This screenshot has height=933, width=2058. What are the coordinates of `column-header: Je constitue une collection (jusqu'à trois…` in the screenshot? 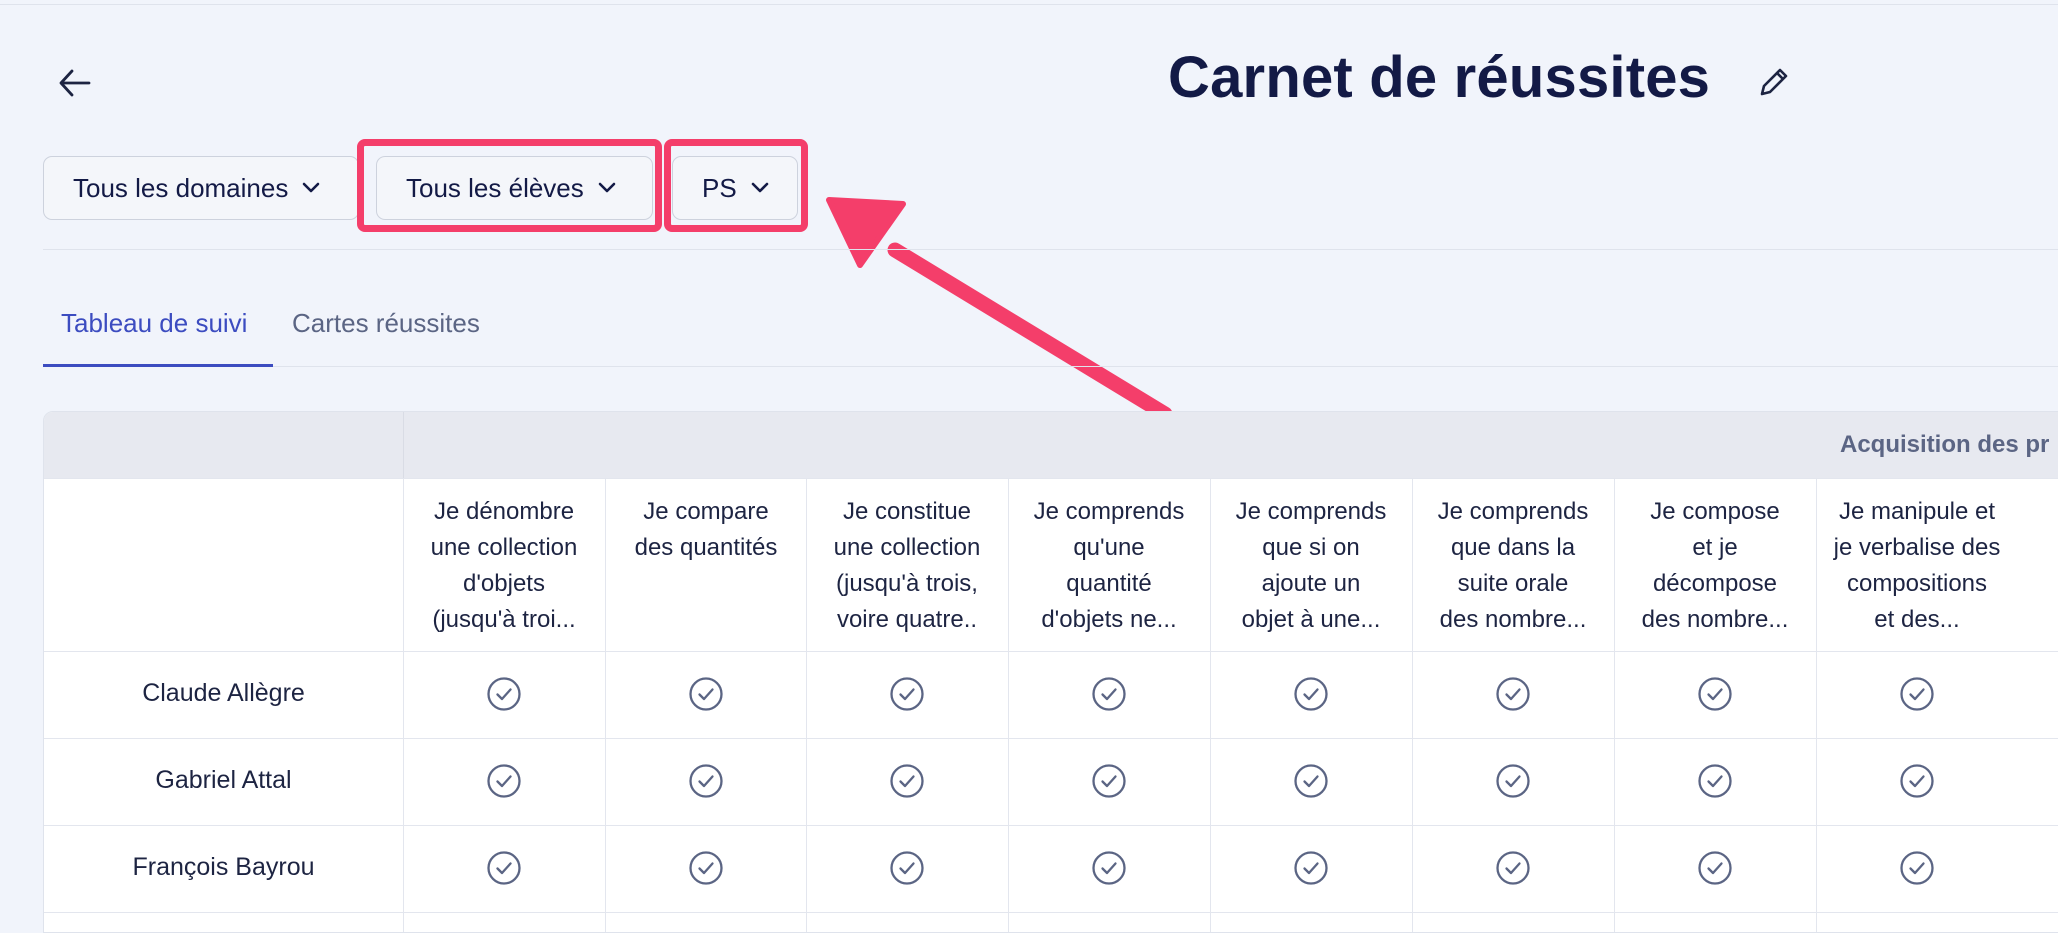 It's located at (907, 566).